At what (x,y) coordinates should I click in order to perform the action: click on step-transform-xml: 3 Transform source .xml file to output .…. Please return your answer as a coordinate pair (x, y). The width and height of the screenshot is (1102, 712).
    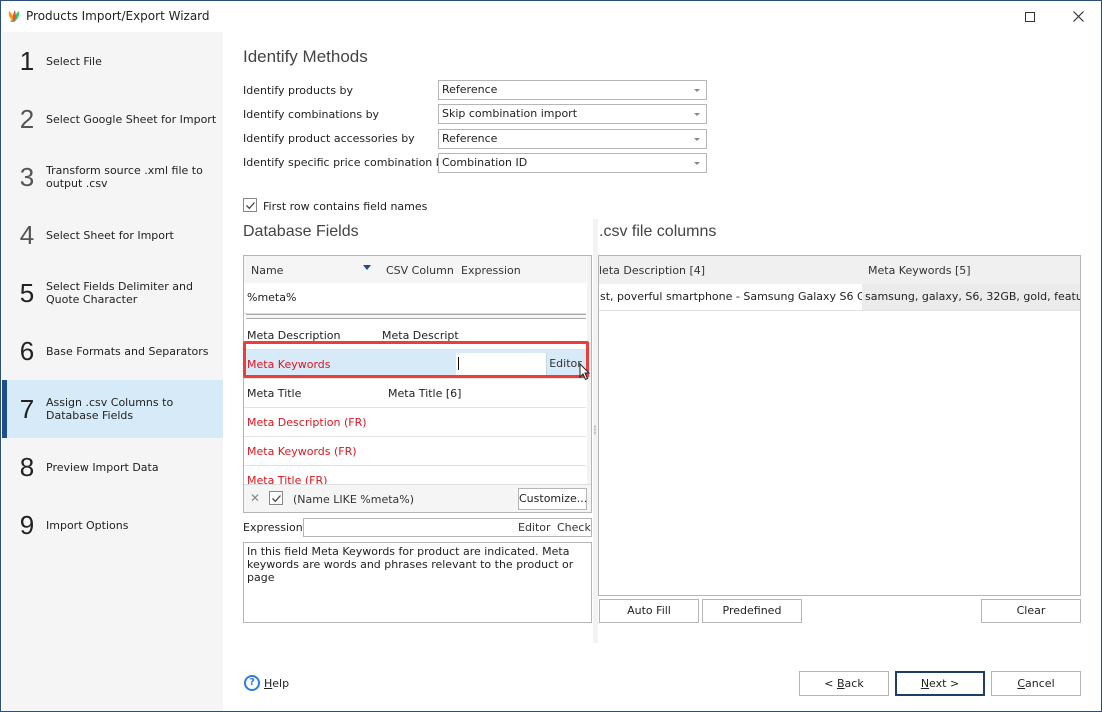
    Looking at the image, I should click on (112, 177).